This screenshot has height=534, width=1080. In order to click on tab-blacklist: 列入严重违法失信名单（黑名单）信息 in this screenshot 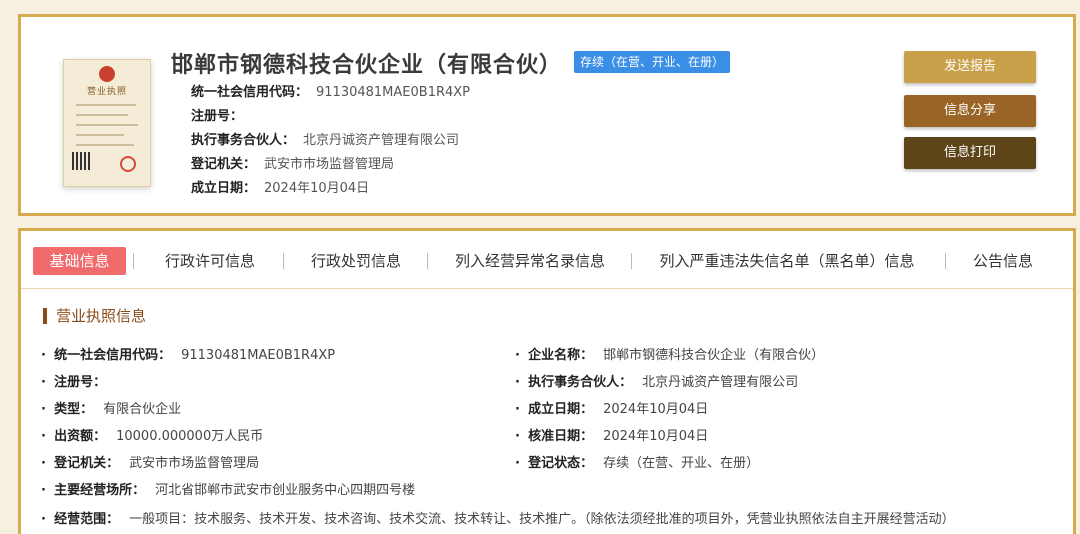, I will do `click(787, 261)`.